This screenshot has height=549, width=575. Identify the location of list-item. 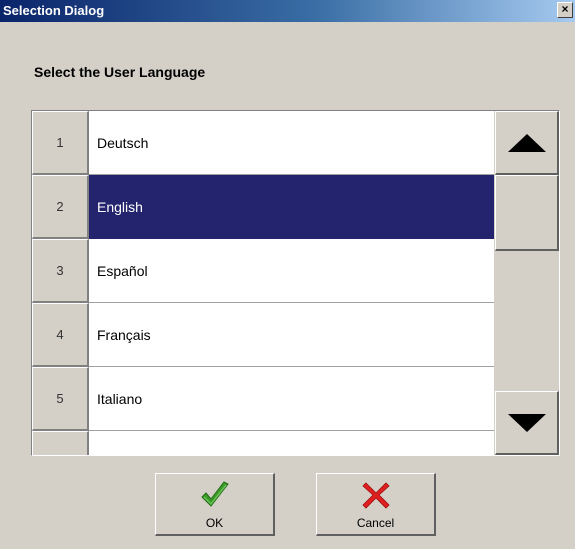
(263, 443).